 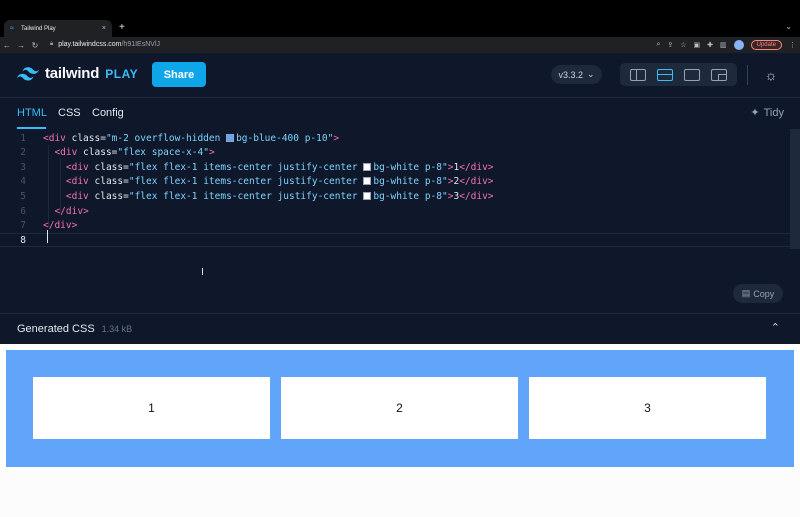 What do you see at coordinates (117, 329) in the screenshot?
I see `generated-css-size: 1.34 kB` at bounding box center [117, 329].